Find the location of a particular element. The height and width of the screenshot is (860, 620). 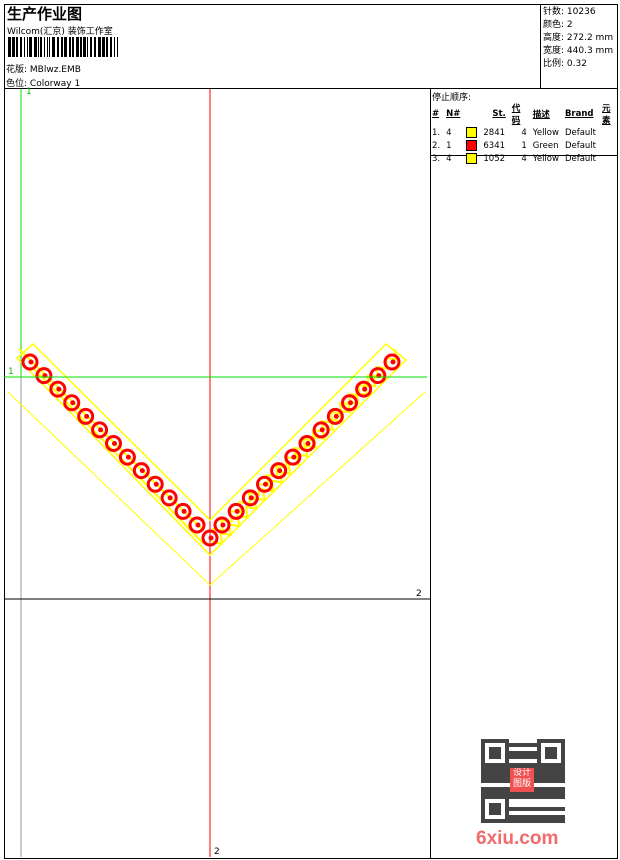

guide-label-1-top: 1 is located at coordinates (29, 92).